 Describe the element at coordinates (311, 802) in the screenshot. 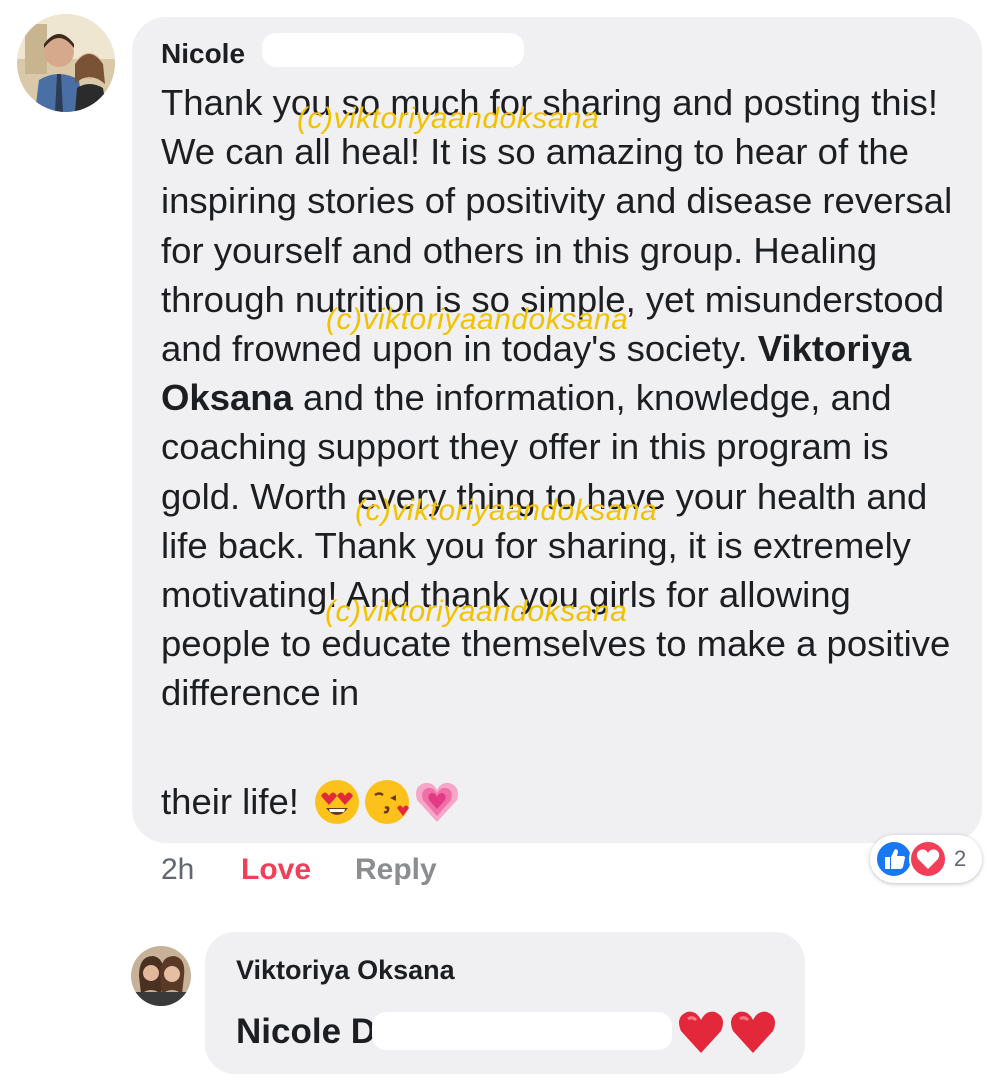

I see `comment-last-line: their life!` at that location.